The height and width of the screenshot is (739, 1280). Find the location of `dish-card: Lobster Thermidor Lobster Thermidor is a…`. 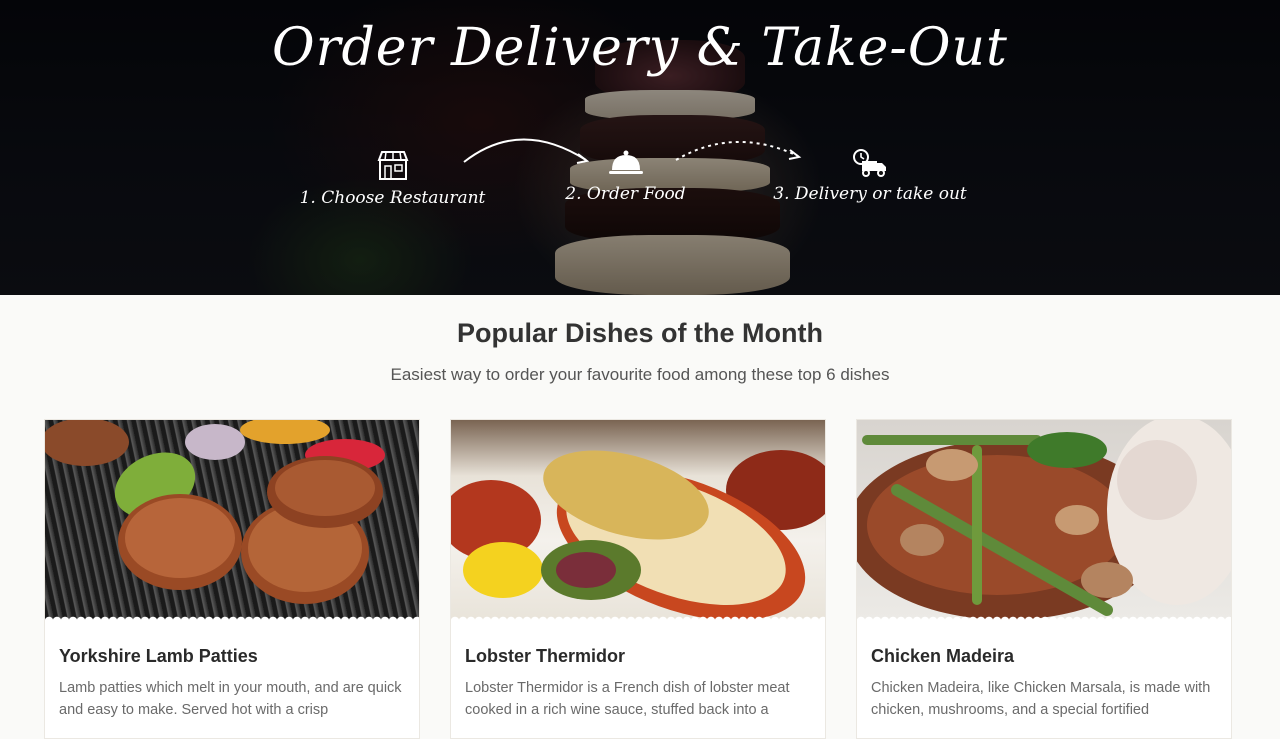

dish-card: Lobster Thermidor Lobster Thermidor is a… is located at coordinates (638, 579).